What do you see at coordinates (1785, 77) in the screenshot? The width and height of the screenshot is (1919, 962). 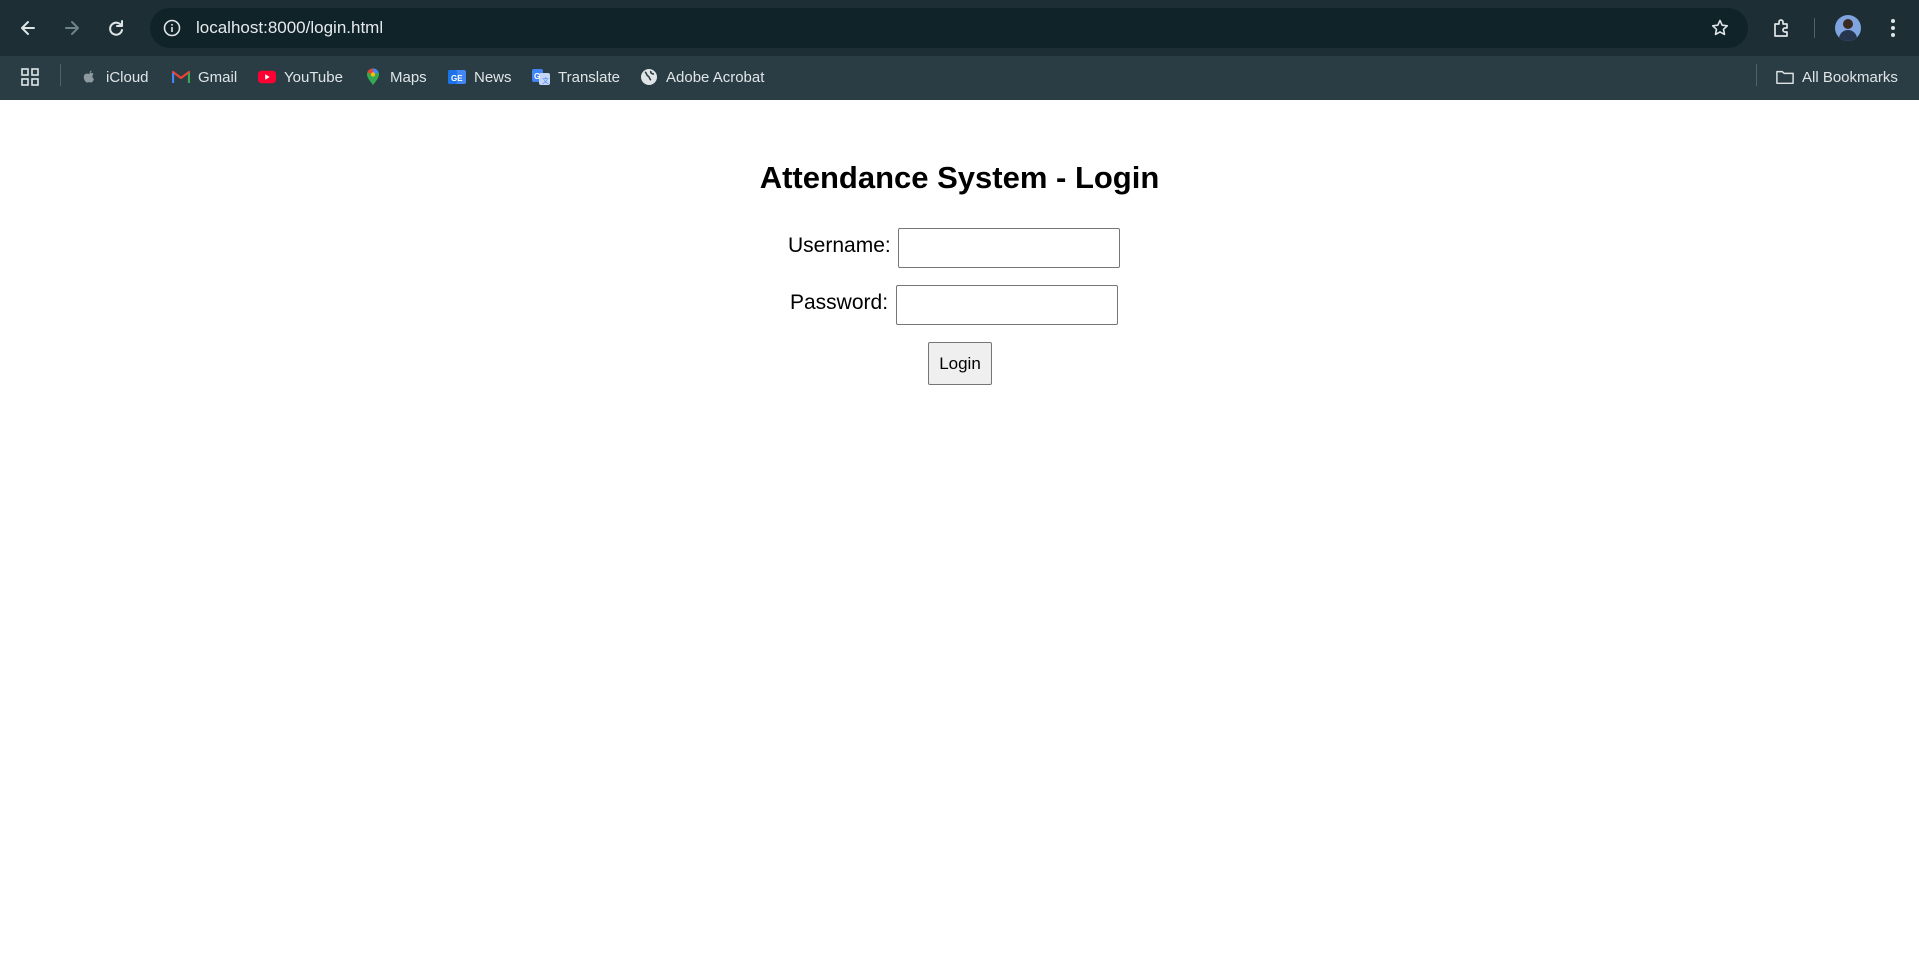 I see `folder-icon` at bounding box center [1785, 77].